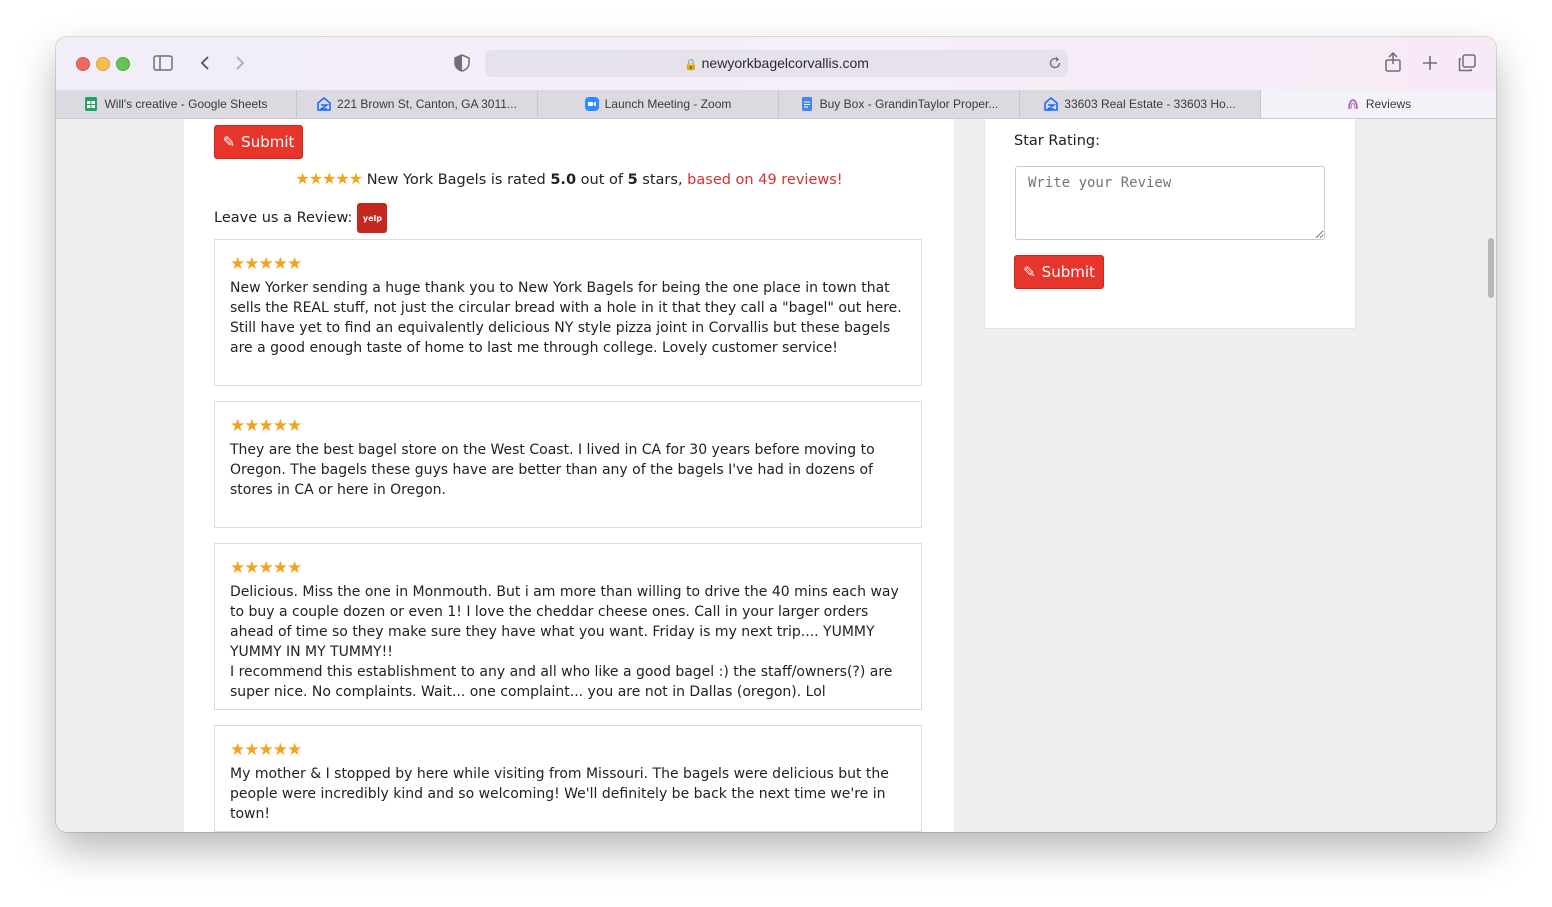  I want to click on yelp-icon: yelp, so click(372, 218).